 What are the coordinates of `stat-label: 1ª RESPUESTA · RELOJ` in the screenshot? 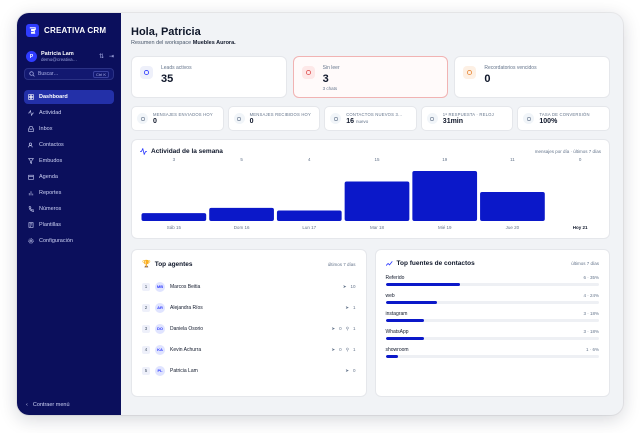 It's located at (468, 114).